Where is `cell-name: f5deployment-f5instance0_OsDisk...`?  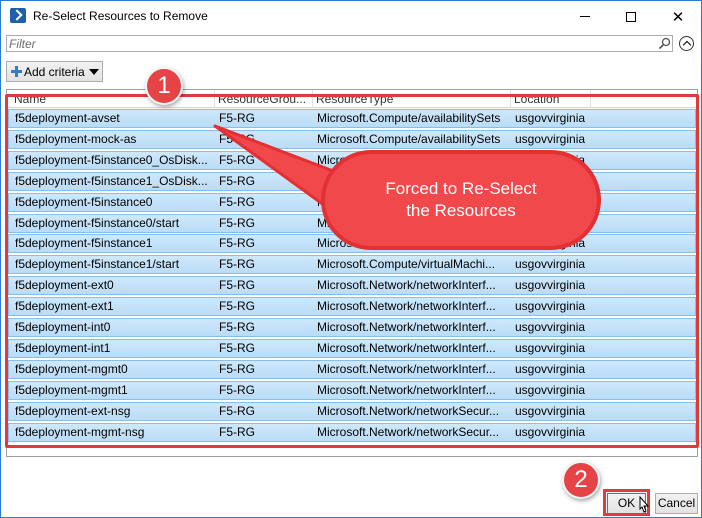
cell-name: f5deployment-f5instance0_OsDisk... is located at coordinates (111, 159).